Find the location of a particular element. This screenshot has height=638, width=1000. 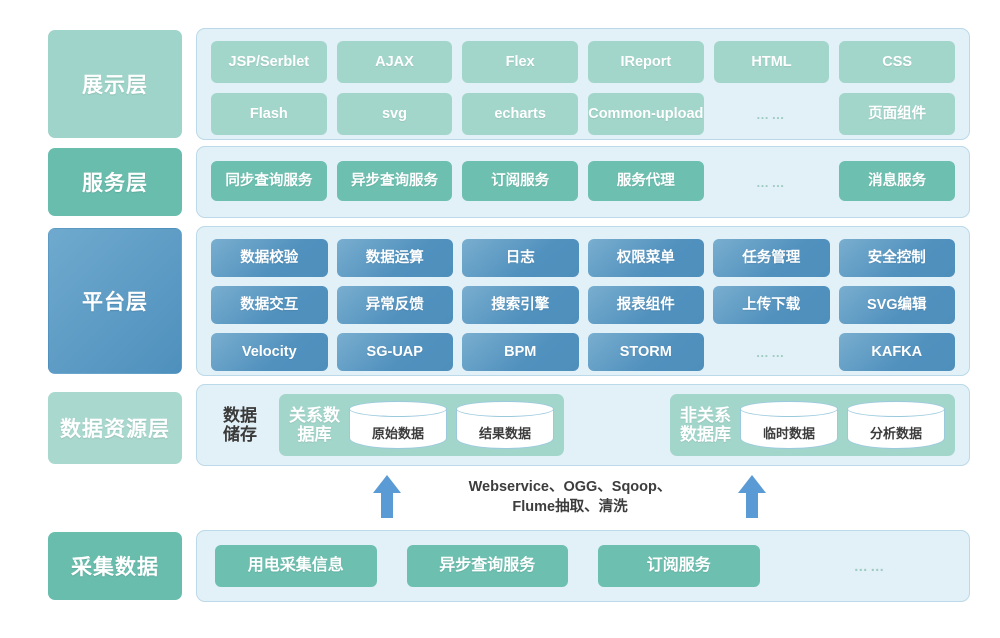

cylinder-label: 临时数据 is located at coordinates (788, 433).